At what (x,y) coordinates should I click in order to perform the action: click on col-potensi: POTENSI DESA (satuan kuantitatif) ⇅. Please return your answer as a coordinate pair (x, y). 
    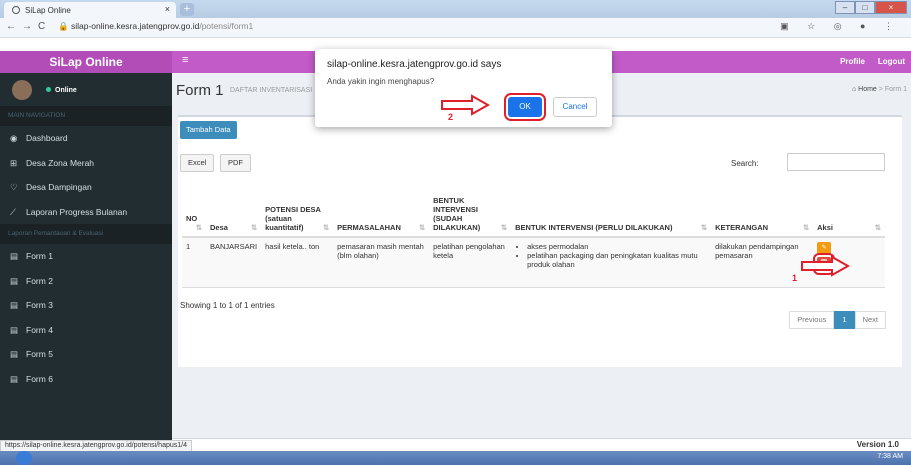
    Looking at the image, I should click on (297, 208).